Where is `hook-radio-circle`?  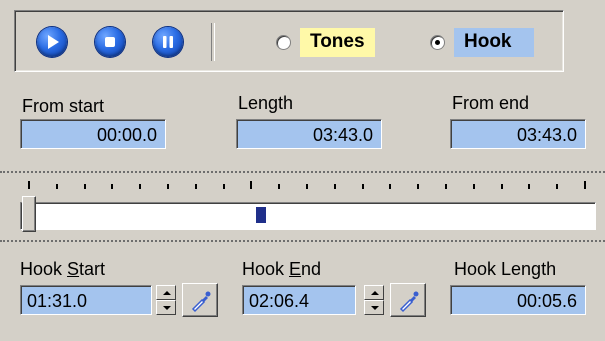
hook-radio-circle is located at coordinates (437, 42).